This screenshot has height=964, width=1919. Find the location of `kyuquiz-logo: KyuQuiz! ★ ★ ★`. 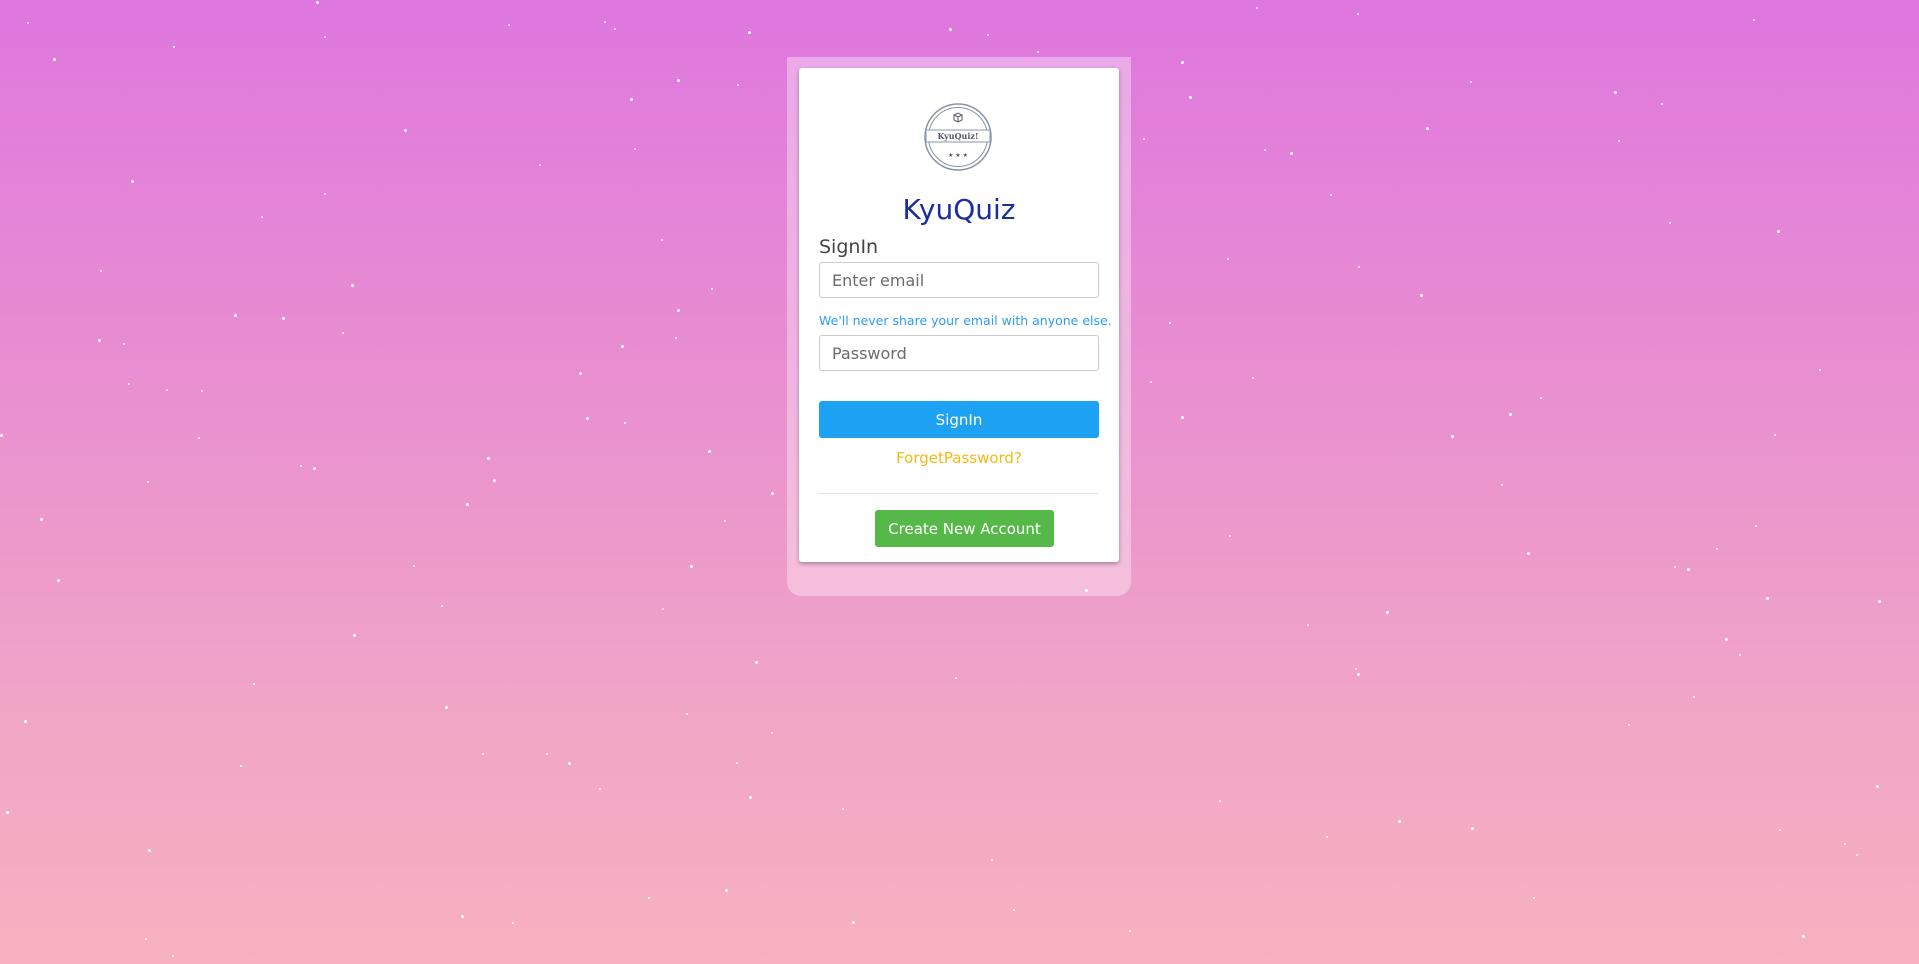

kyuquiz-logo: KyuQuiz! ★ ★ ★ is located at coordinates (958, 137).